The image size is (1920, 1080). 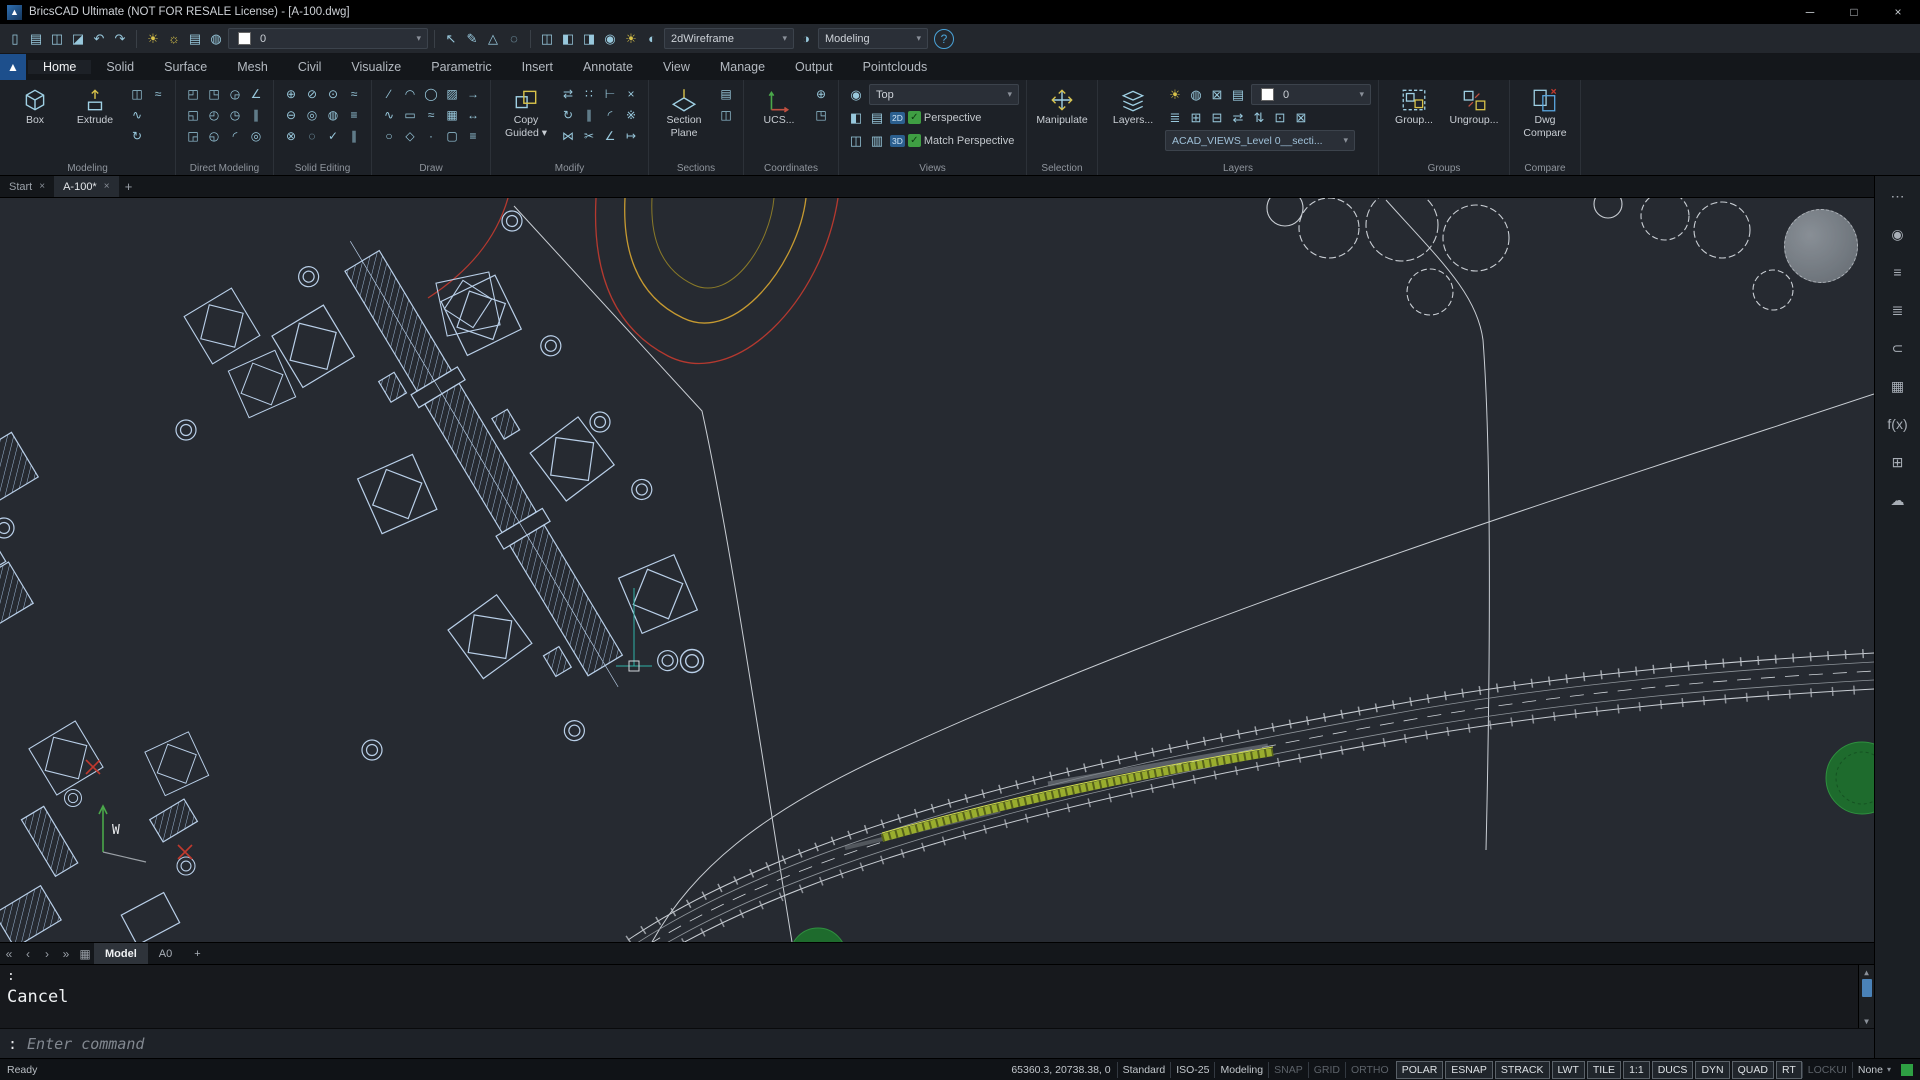 I want to click on dm-move-face-icon: ◱, so click(x=193, y=115).